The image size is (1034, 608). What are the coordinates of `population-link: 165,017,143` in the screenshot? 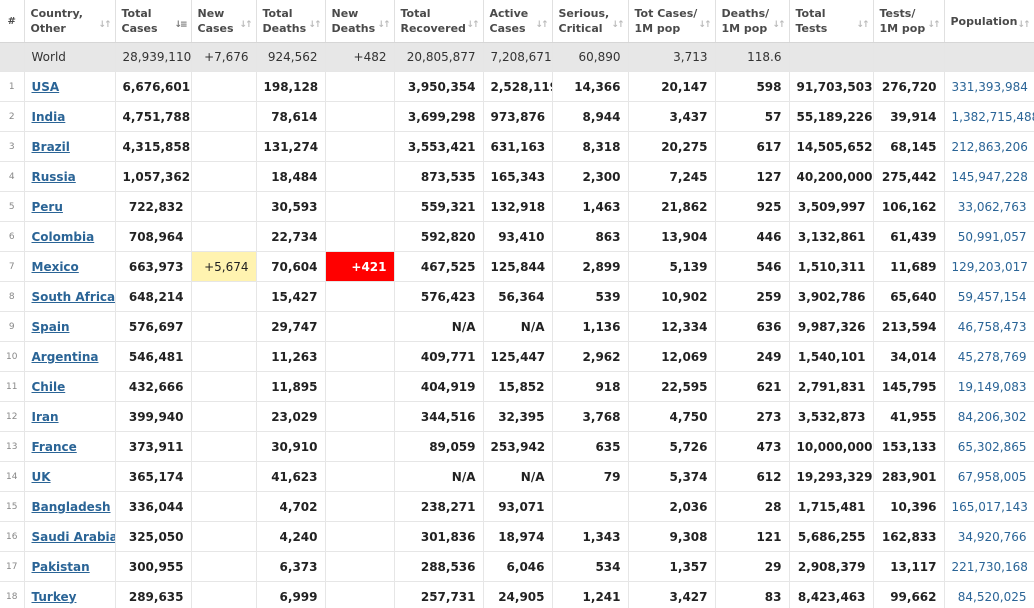 It's located at (990, 507).